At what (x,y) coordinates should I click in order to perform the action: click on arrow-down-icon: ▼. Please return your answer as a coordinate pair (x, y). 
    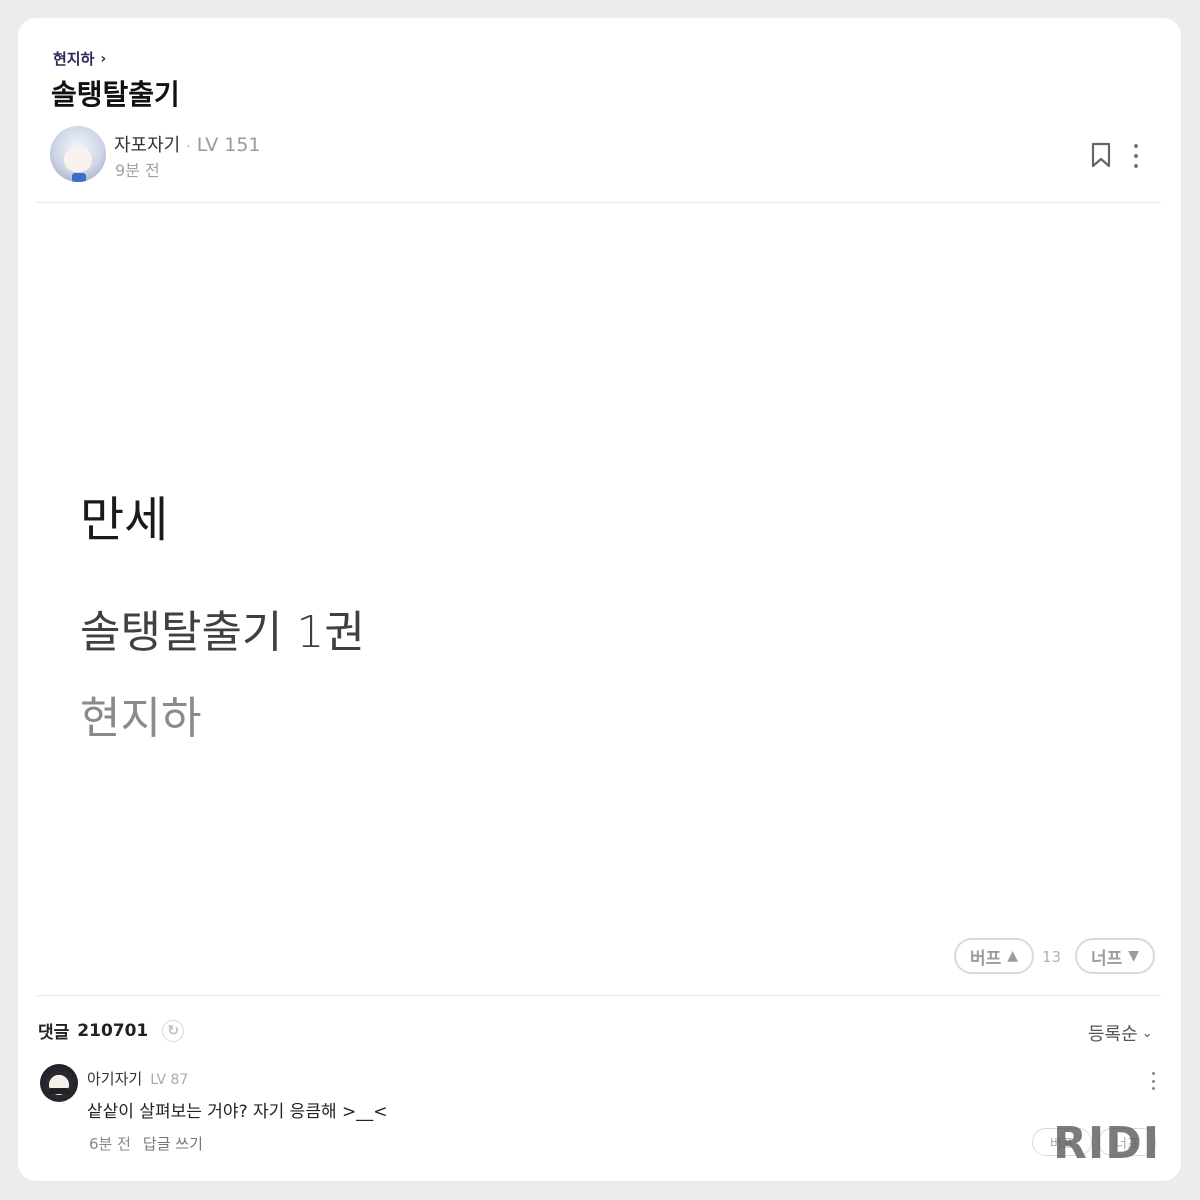
    Looking at the image, I should click on (1134, 956).